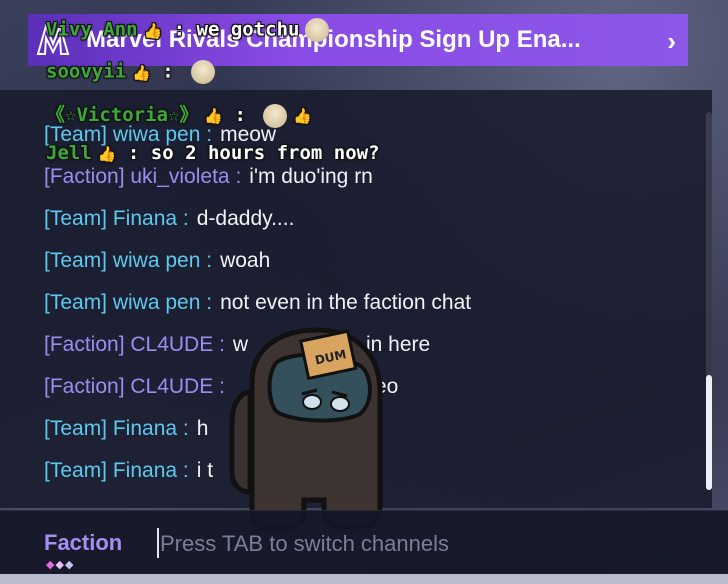 This screenshot has width=728, height=584. I want to click on chat-text: i t, so click(205, 470).